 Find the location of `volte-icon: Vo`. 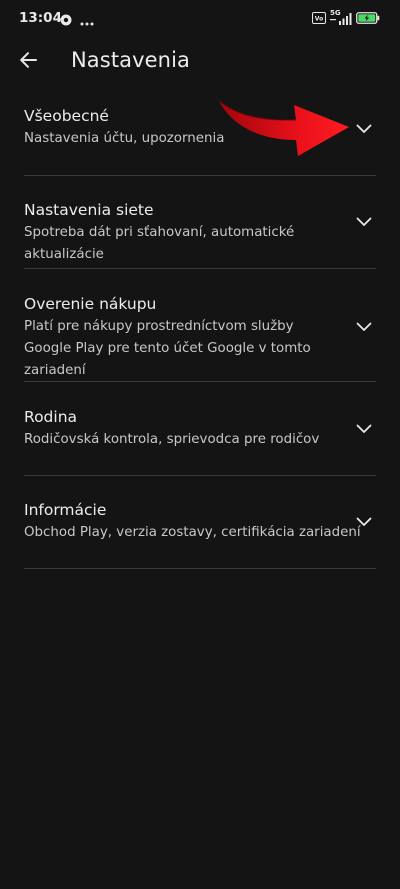

volte-icon: Vo is located at coordinates (319, 18).